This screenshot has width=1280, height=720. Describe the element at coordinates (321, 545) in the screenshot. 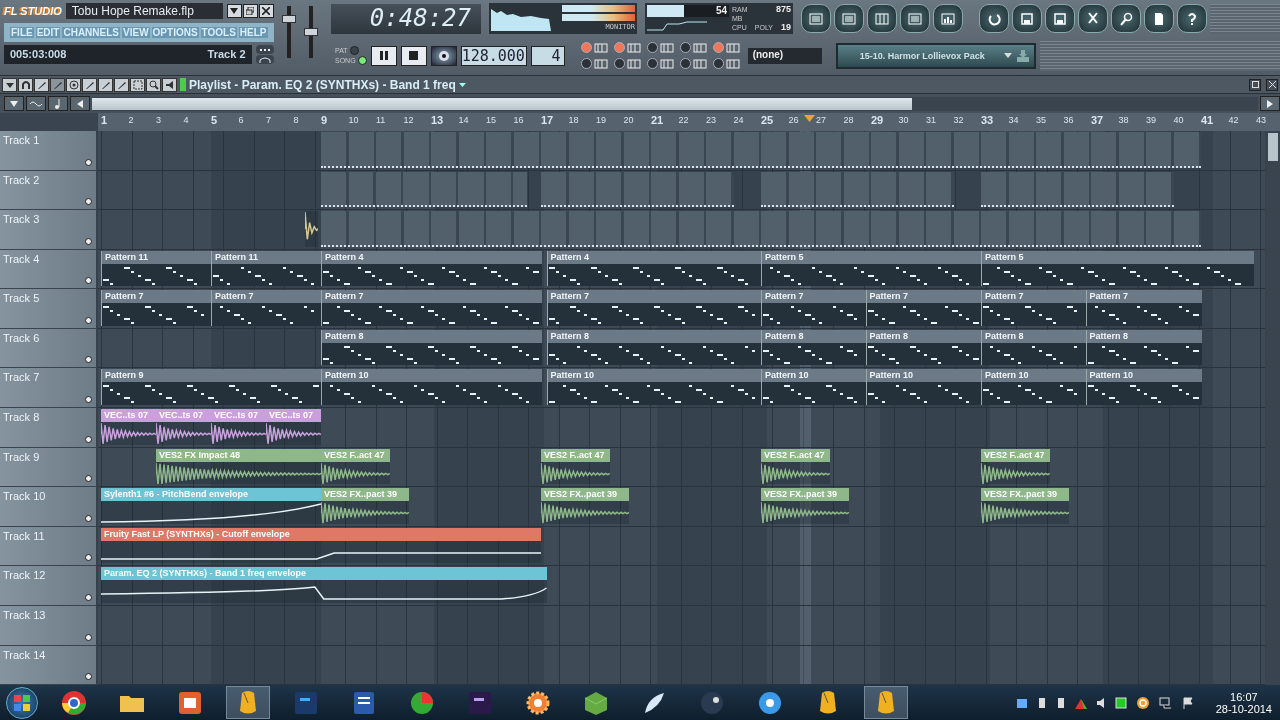

I see `automation-clip: Fruity Fast LP (SYNTHXs) - Cutoff envelope` at that location.